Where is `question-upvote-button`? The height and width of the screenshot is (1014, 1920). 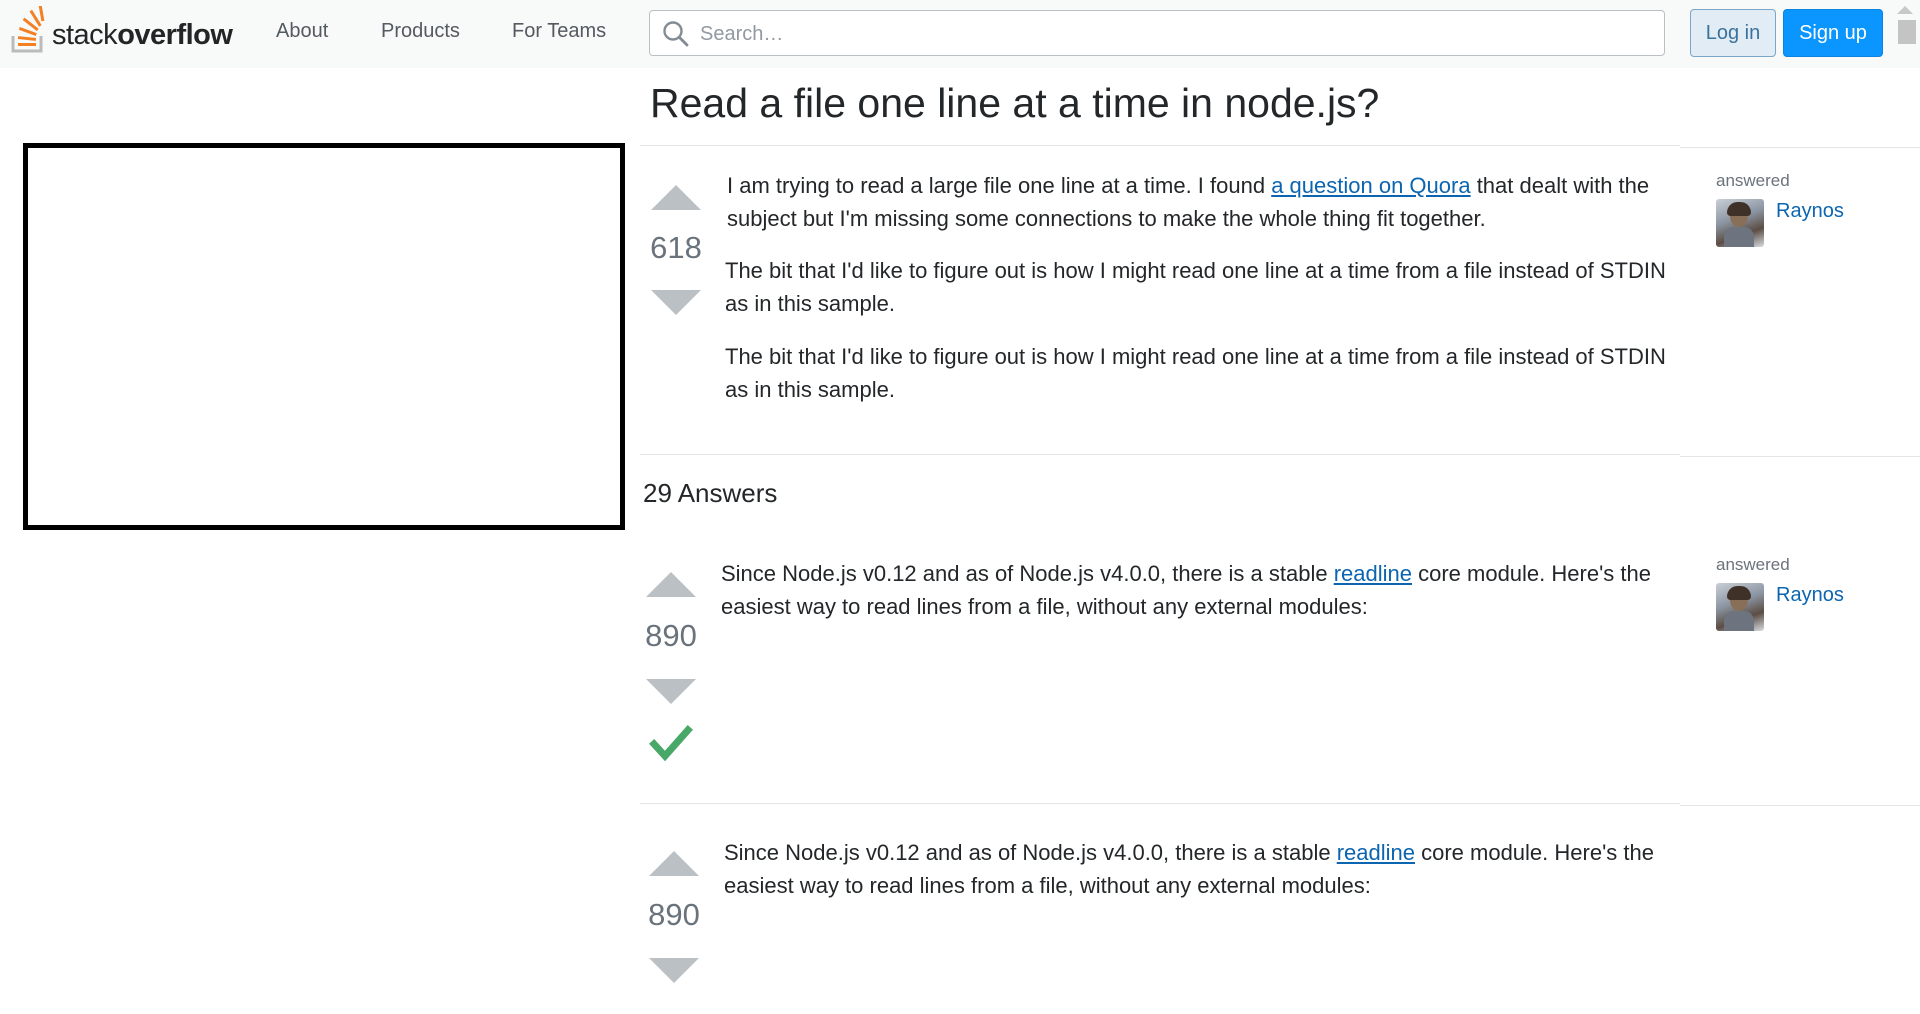
question-upvote-button is located at coordinates (676, 197).